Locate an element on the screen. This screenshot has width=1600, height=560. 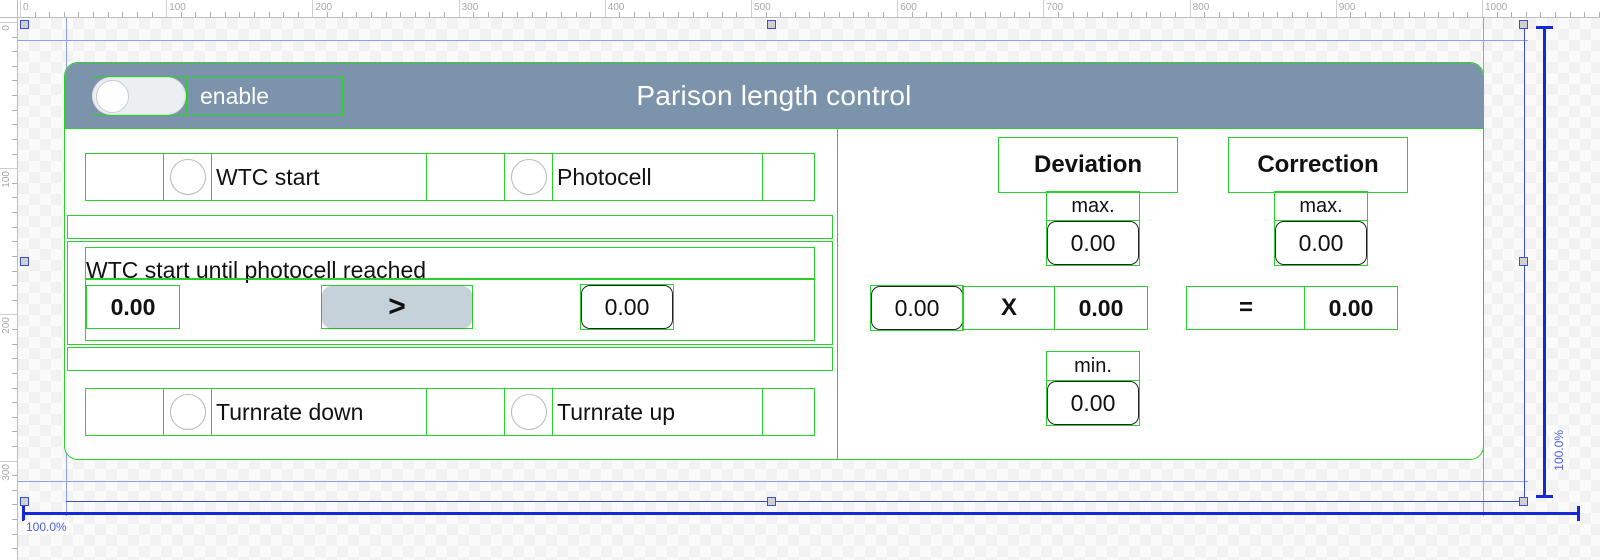
ruler-horizontal: 0 100 200 300 400 500 600 700 800 900 1000 is located at coordinates (800, 9).